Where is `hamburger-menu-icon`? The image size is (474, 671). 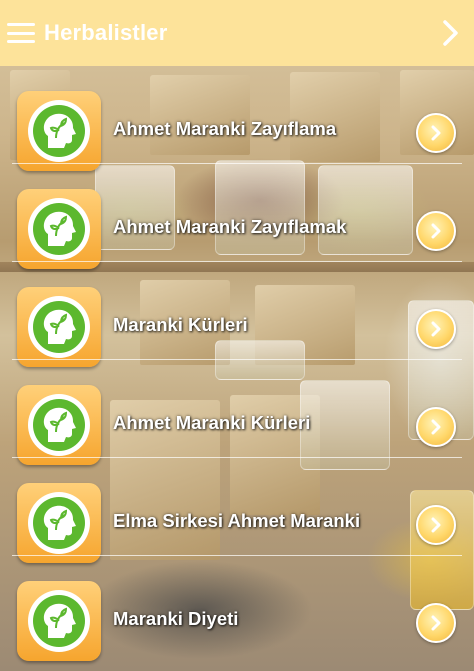
hamburger-menu-icon is located at coordinates (21, 33).